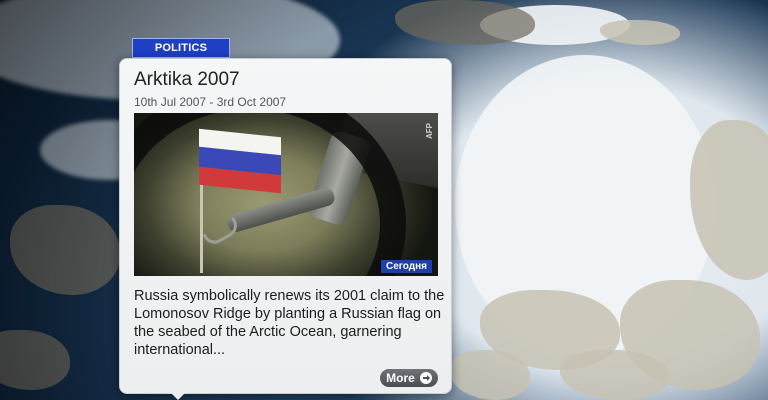 Image resolution: width=768 pixels, height=400 pixels. I want to click on image-credit: AFP, so click(429, 131).